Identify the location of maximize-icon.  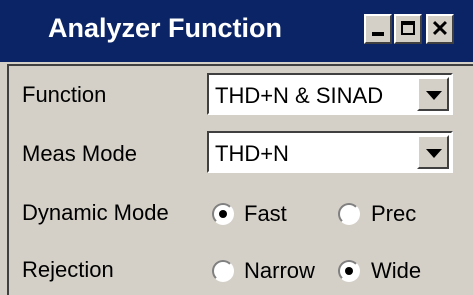
(408, 28).